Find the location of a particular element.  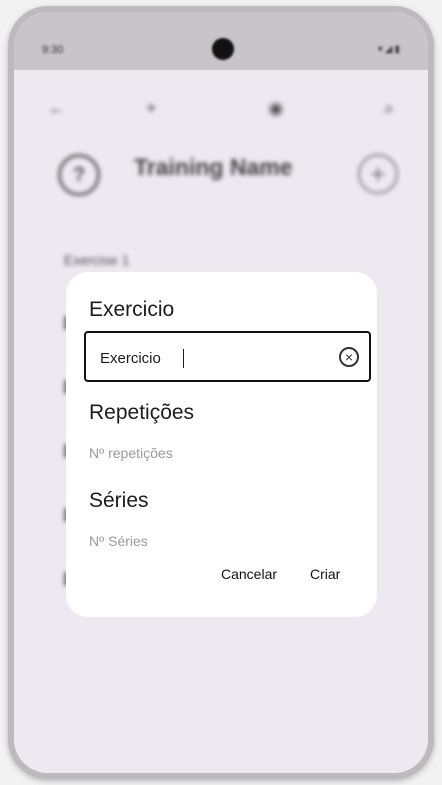

camera-cutout is located at coordinates (223, 49).